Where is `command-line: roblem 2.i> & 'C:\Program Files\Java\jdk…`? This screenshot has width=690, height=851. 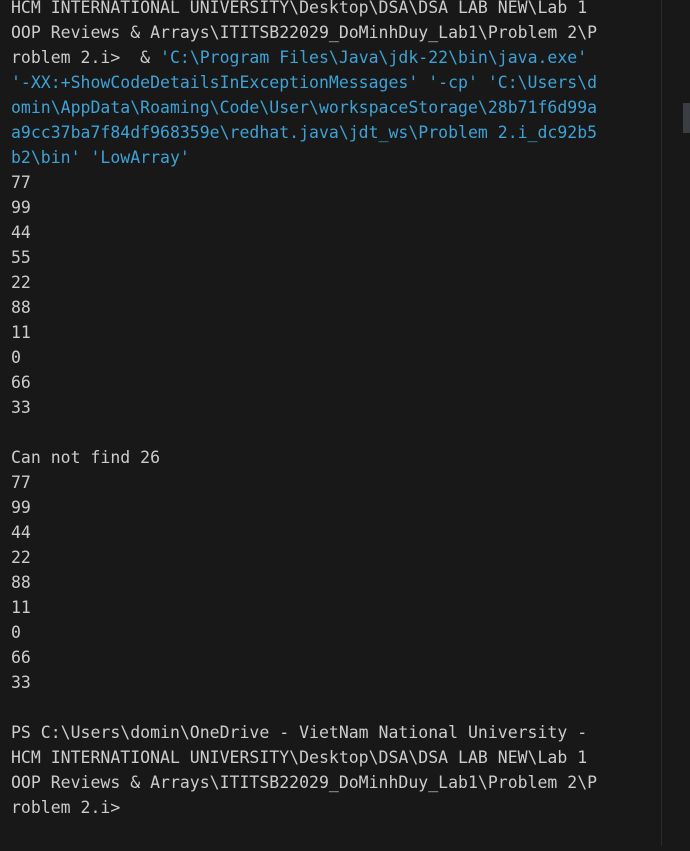 command-line: roblem 2.i> & 'C:\Program Files\Java\jdk… is located at coordinates (337, 57).